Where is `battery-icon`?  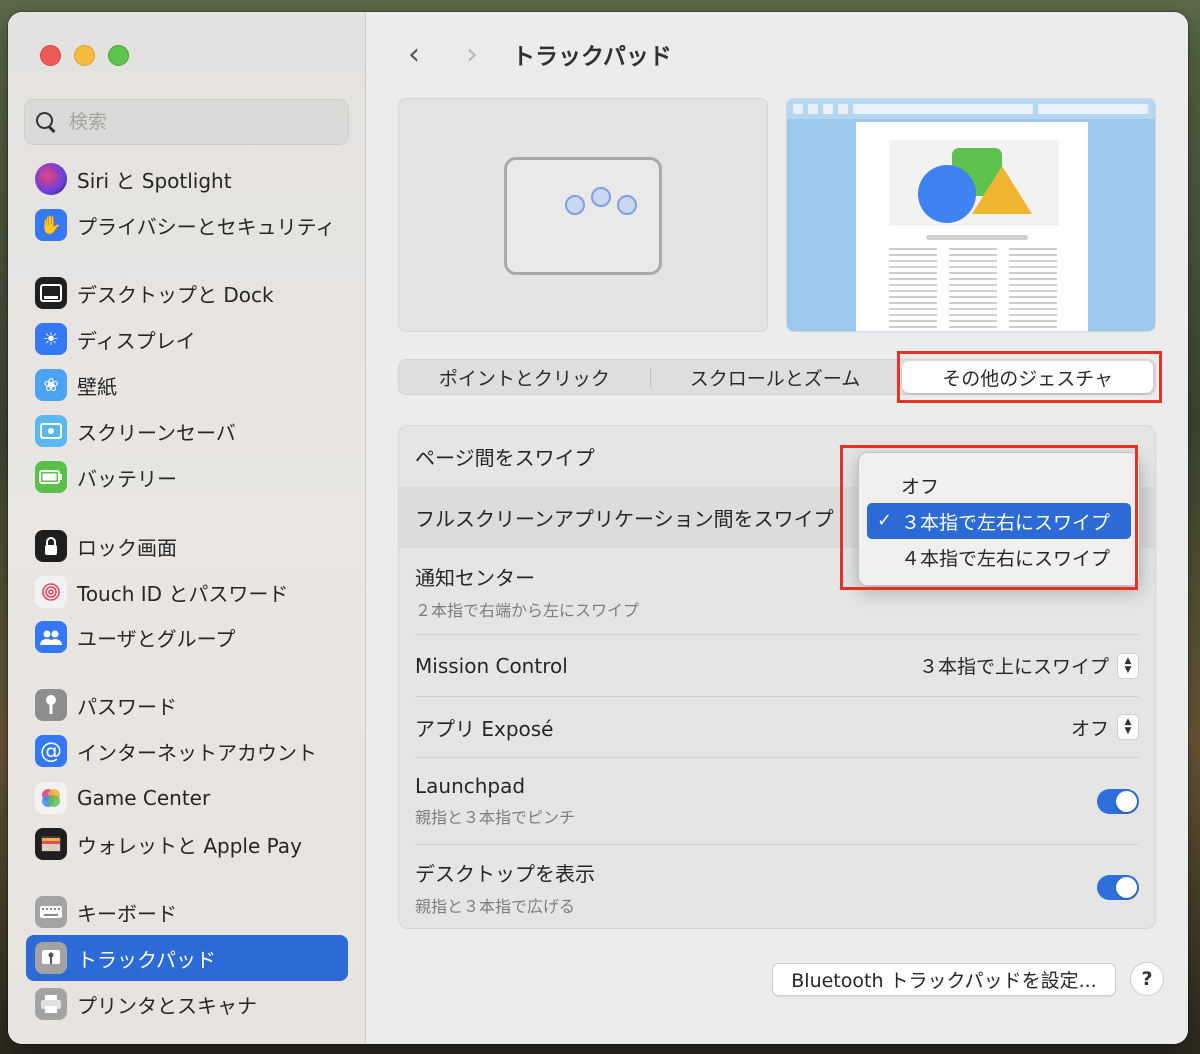 battery-icon is located at coordinates (51, 477).